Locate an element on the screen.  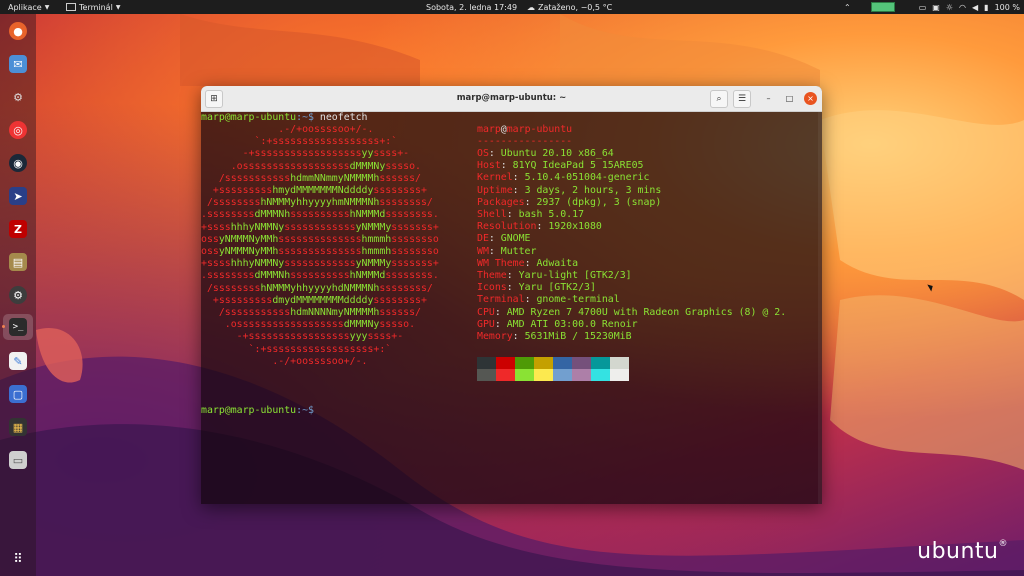
battery-icon: ▮ is located at coordinates (986, 7).